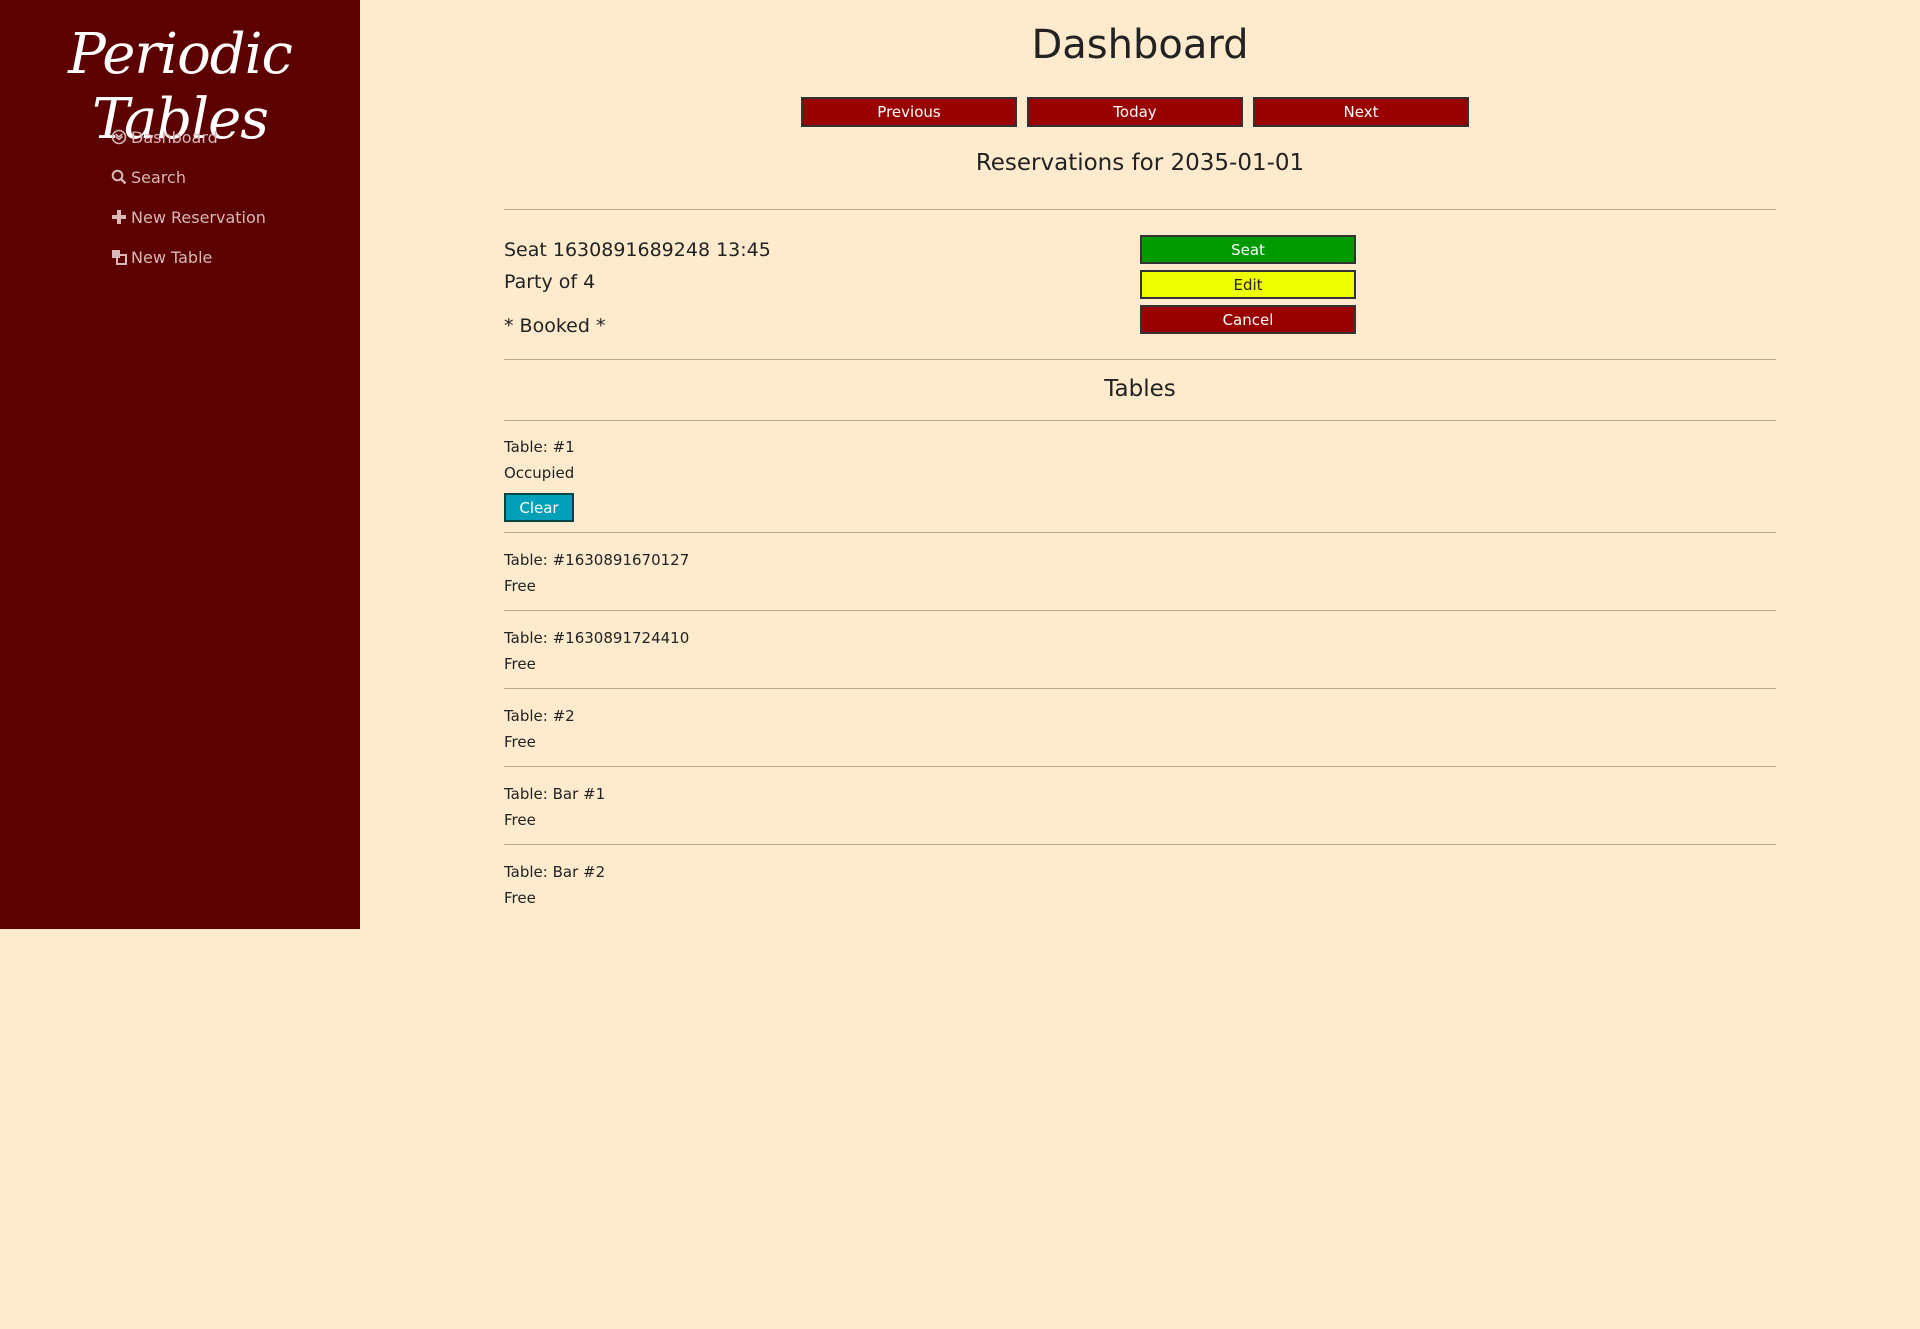 This screenshot has width=1920, height=1329. Describe the element at coordinates (174, 137) in the screenshot. I see `sidebar-item-label: Dashboard` at that location.